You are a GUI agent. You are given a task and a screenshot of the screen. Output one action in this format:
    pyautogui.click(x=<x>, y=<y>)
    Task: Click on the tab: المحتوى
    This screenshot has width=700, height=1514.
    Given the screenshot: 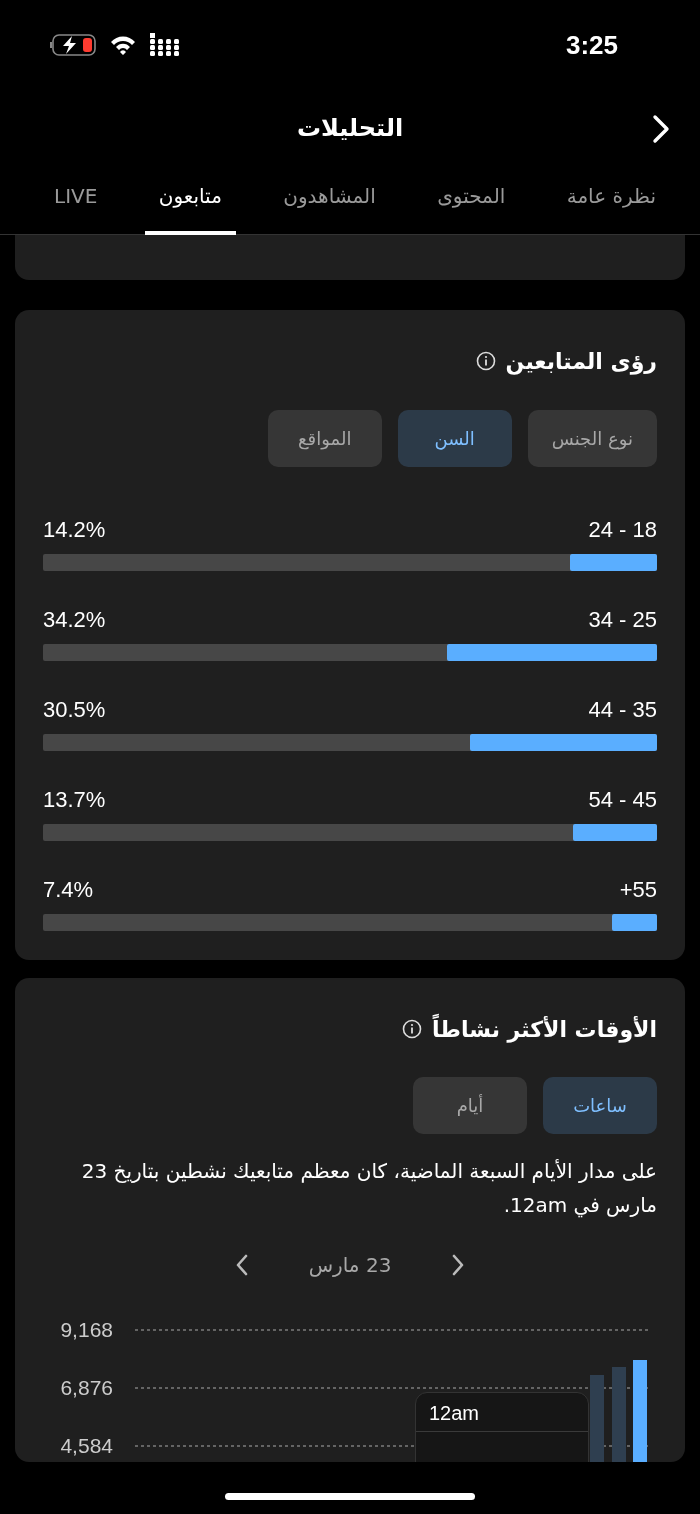 What is the action you would take?
    pyautogui.click(x=471, y=200)
    